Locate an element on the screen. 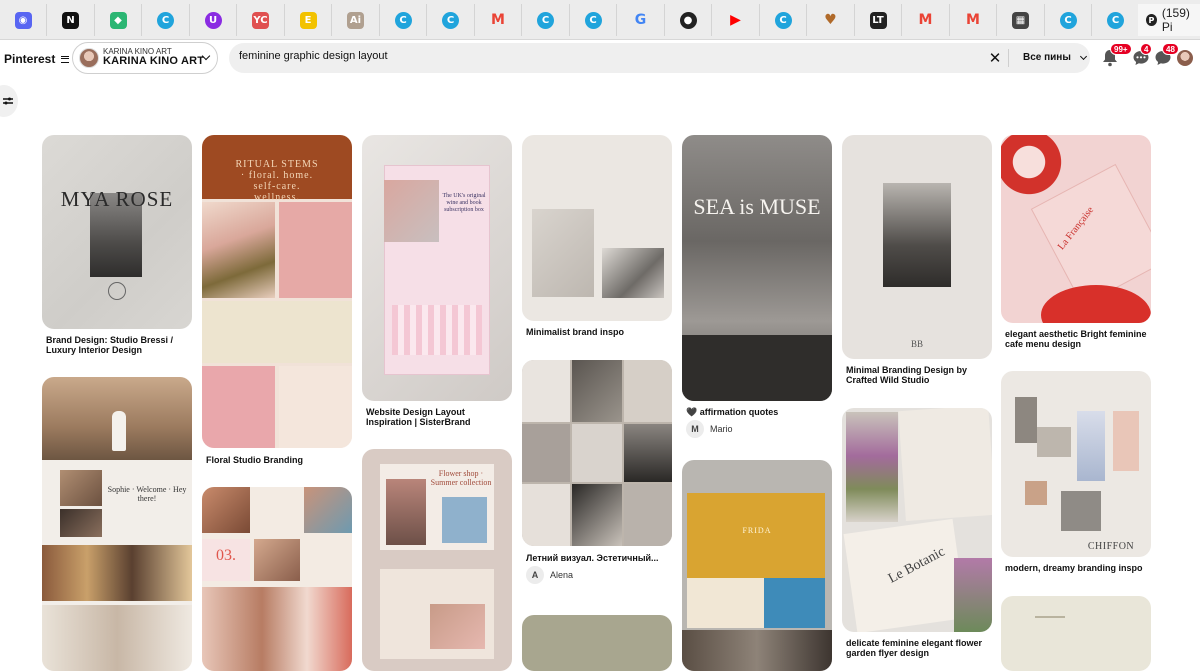 The width and height of the screenshot is (1200, 671). browser-tab: E is located at coordinates (308, 20).